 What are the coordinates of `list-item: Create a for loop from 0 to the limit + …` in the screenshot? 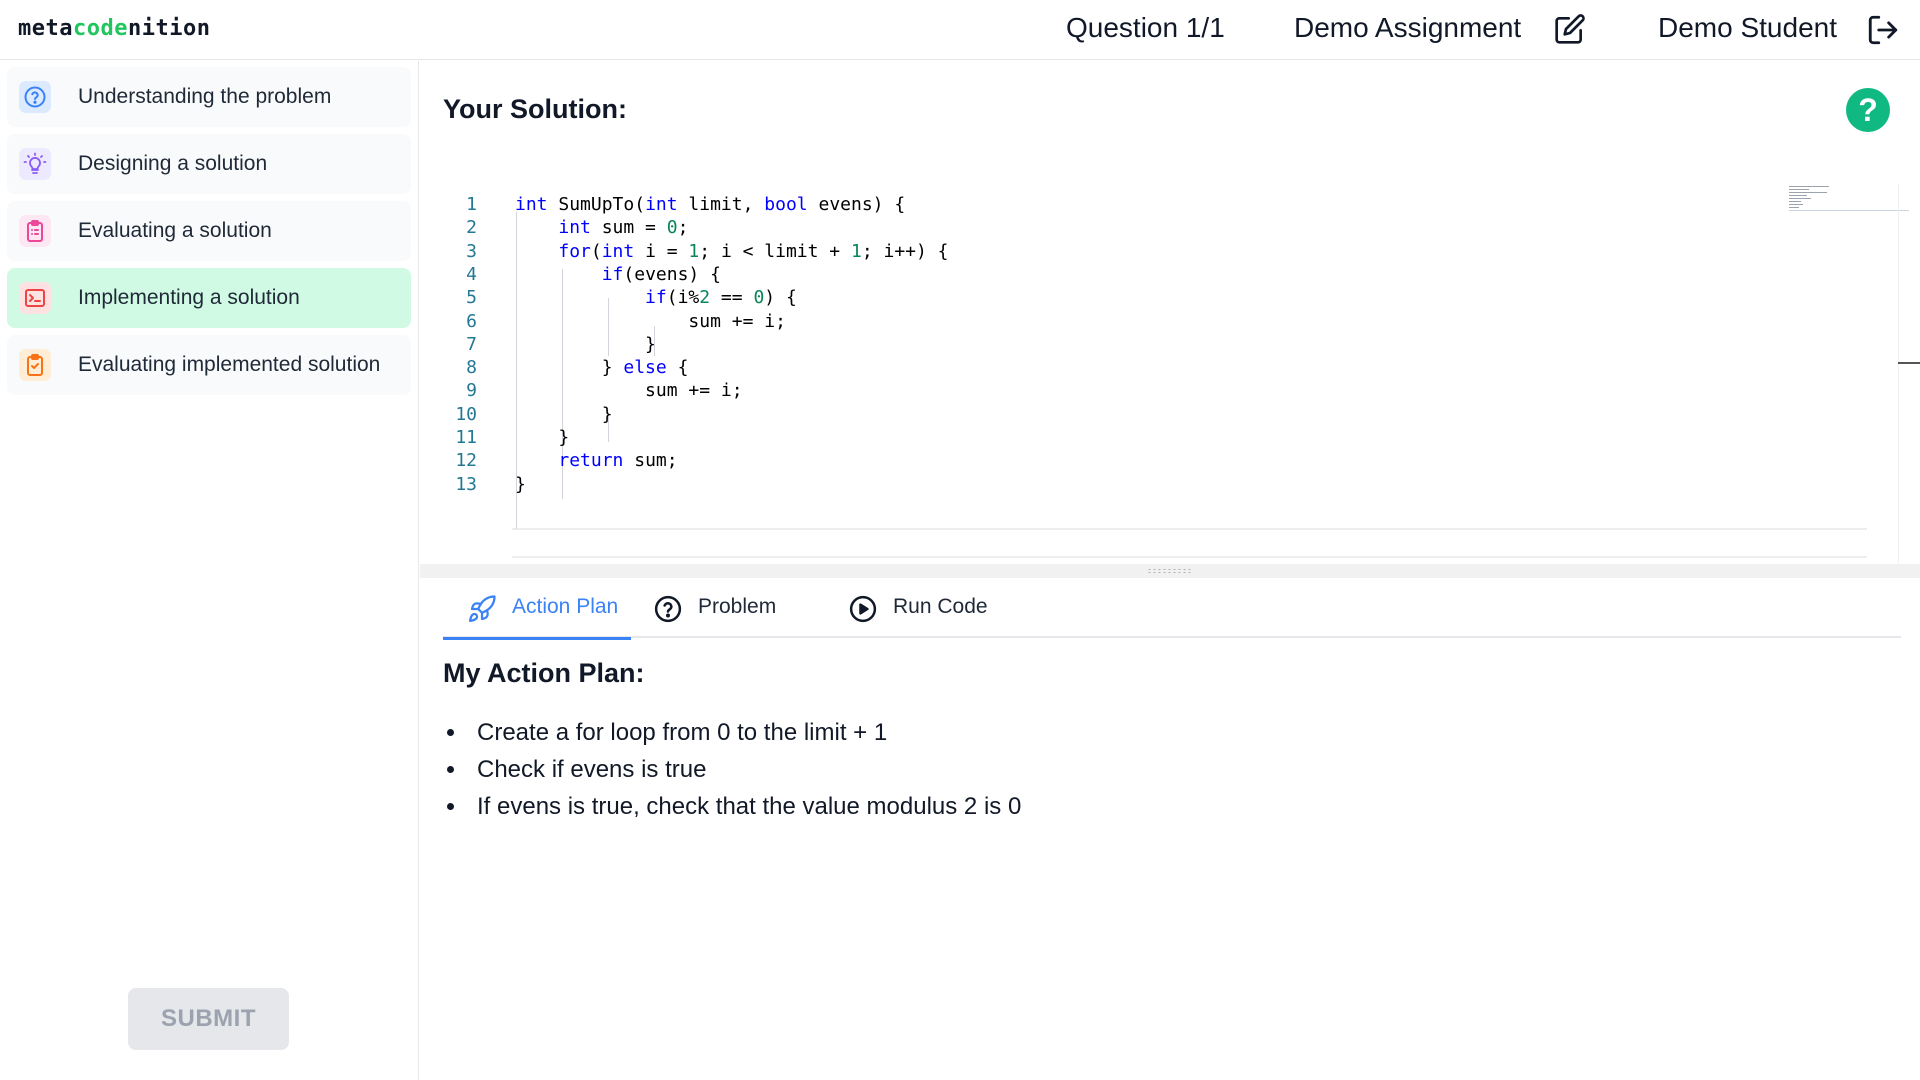 It's located at (1143, 732).